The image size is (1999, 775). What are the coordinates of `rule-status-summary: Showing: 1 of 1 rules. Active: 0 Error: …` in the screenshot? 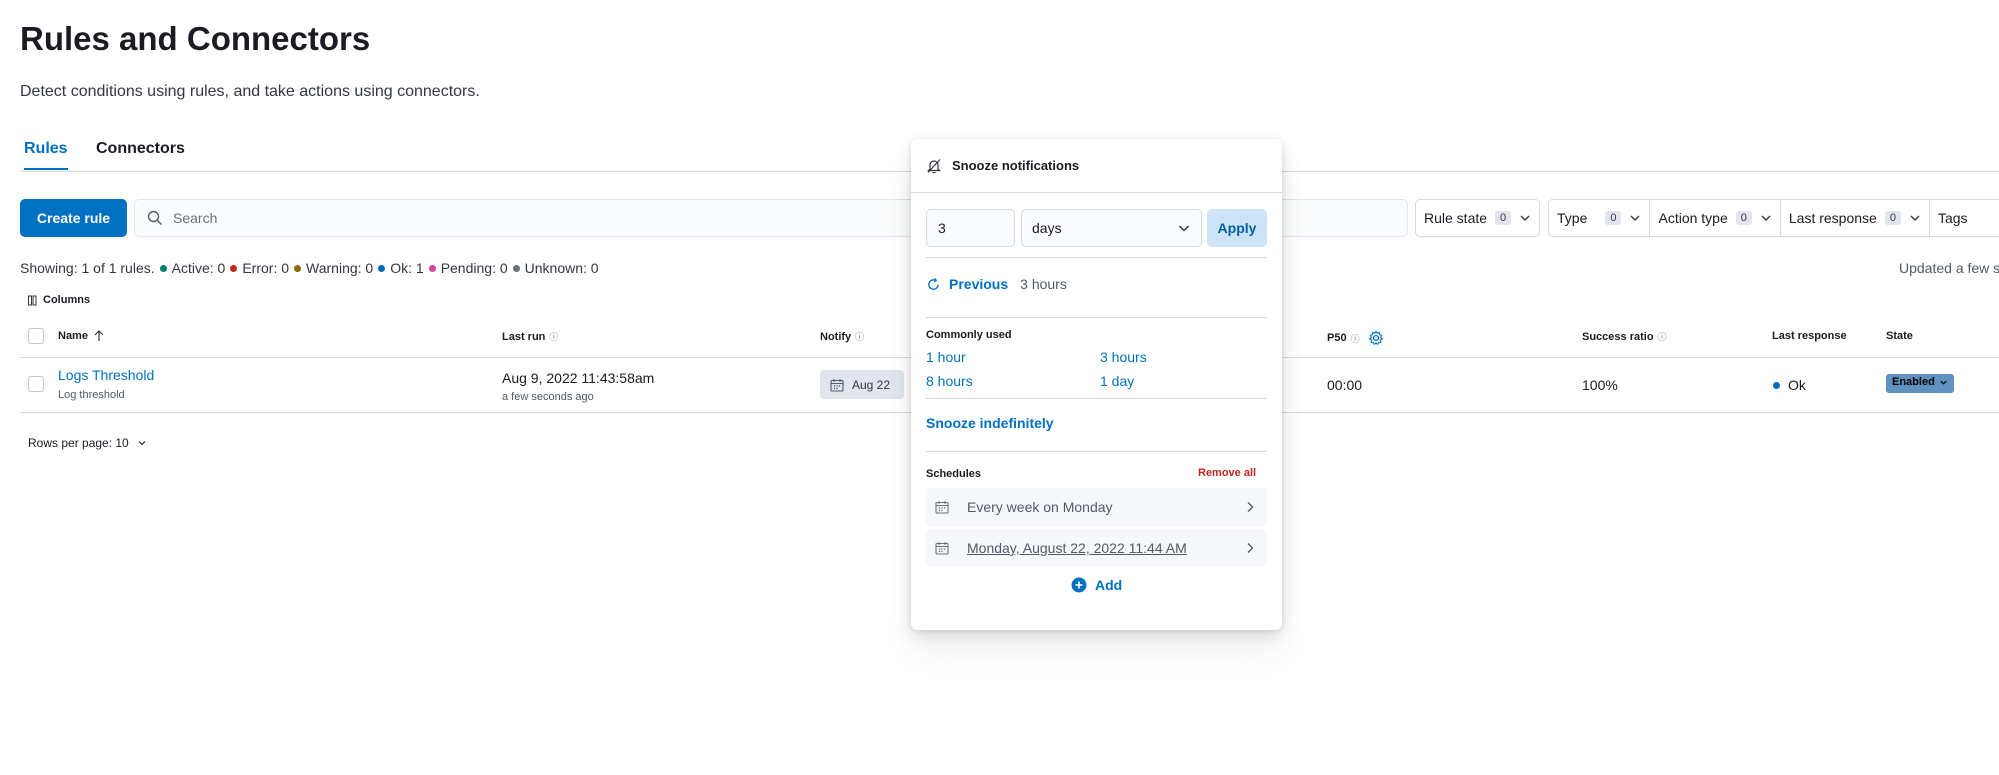 It's located at (309, 268).